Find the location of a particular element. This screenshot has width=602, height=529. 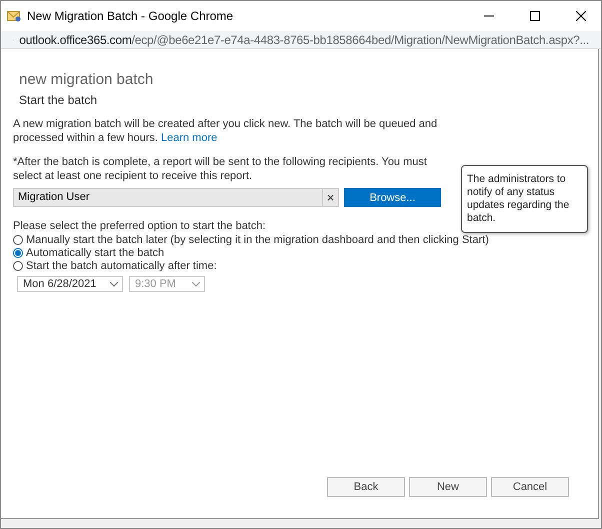

maximize-icon is located at coordinates (535, 16).